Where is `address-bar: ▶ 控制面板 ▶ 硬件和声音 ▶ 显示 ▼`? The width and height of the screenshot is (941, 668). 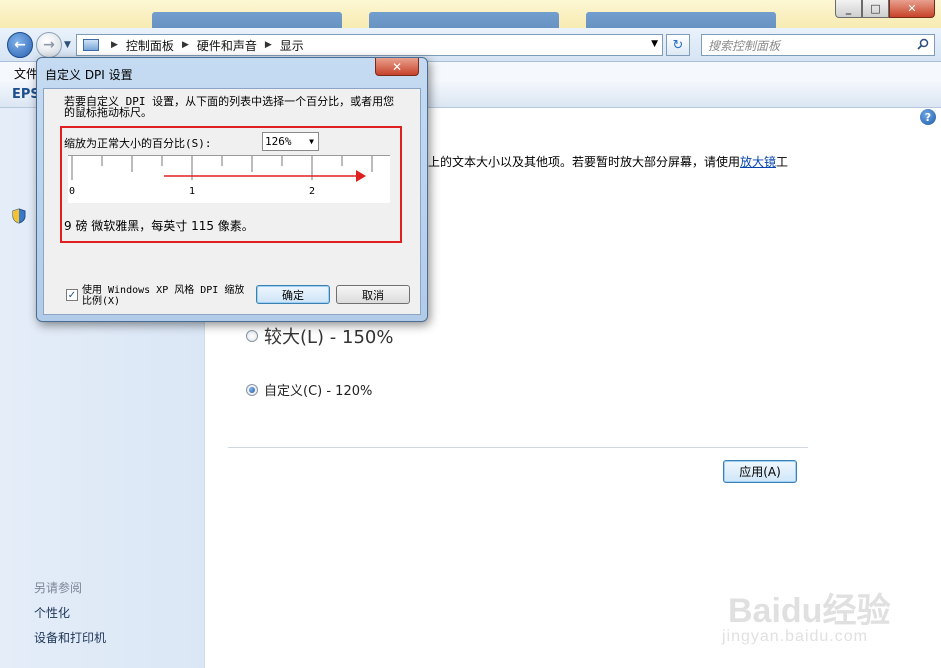 address-bar: ▶ 控制面板 ▶ 硬件和声音 ▶ 显示 ▼ is located at coordinates (369, 45).